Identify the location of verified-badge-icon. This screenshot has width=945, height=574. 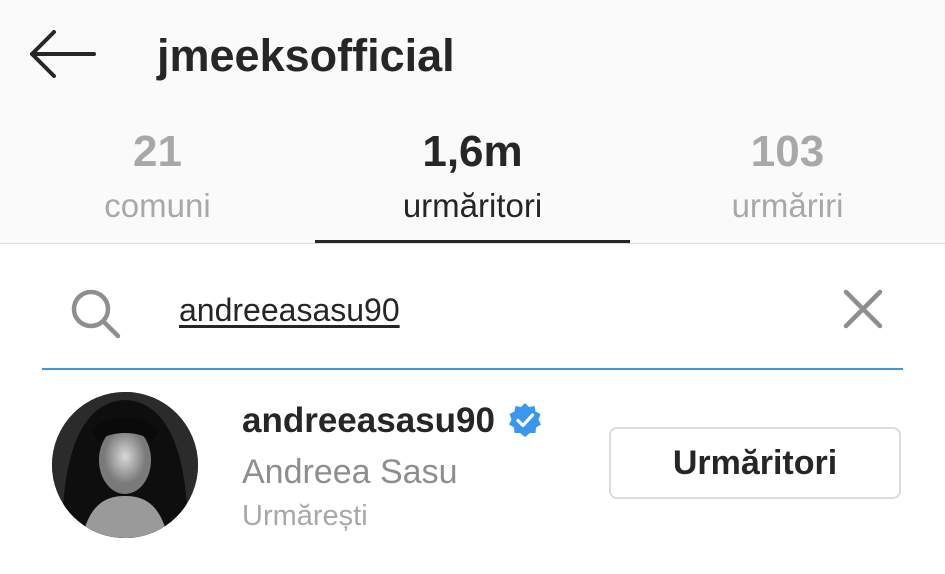
(525, 420).